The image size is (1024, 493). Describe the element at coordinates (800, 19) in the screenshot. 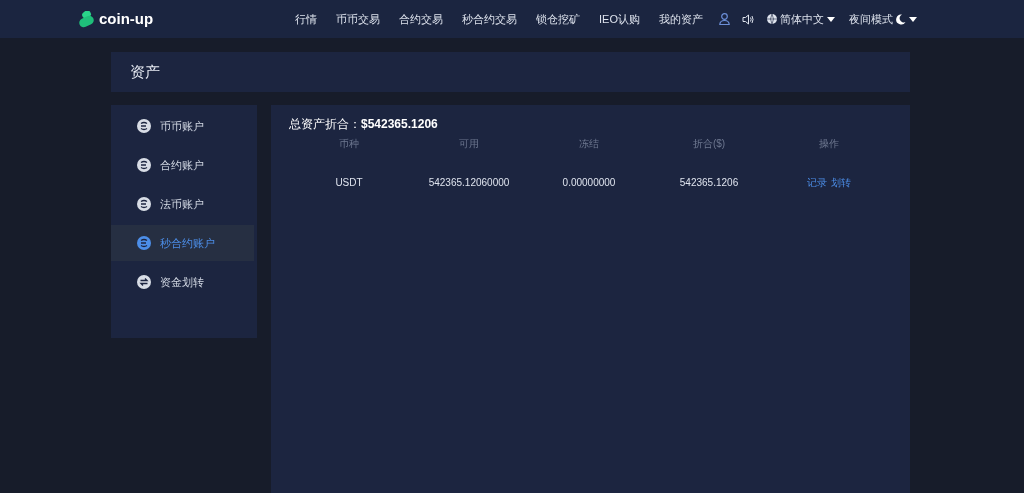

I see `language-selector: 简体中文` at that location.